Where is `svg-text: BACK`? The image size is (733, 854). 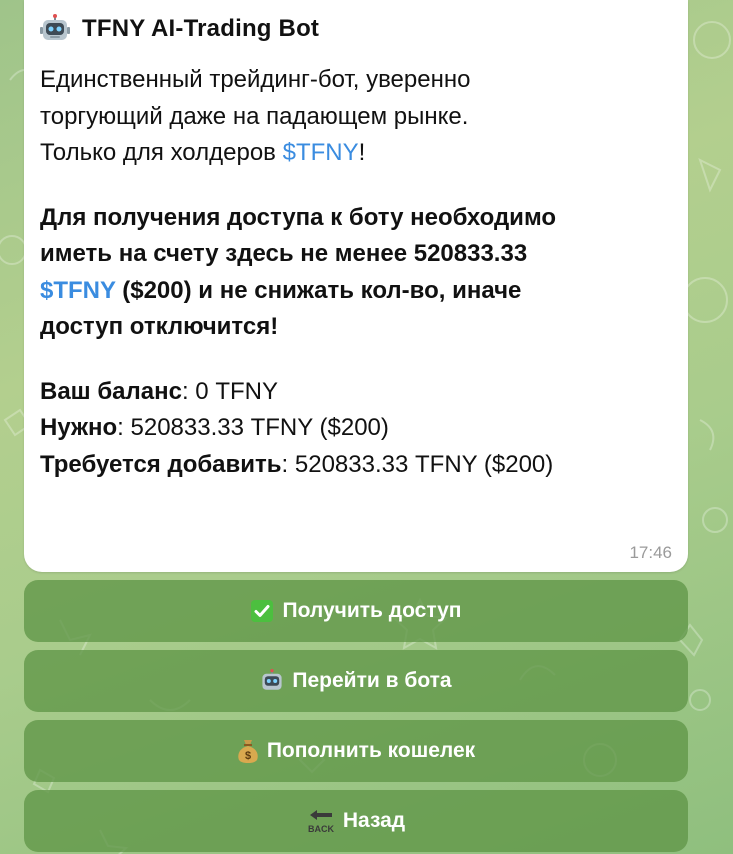 svg-text: BACK is located at coordinates (321, 829).